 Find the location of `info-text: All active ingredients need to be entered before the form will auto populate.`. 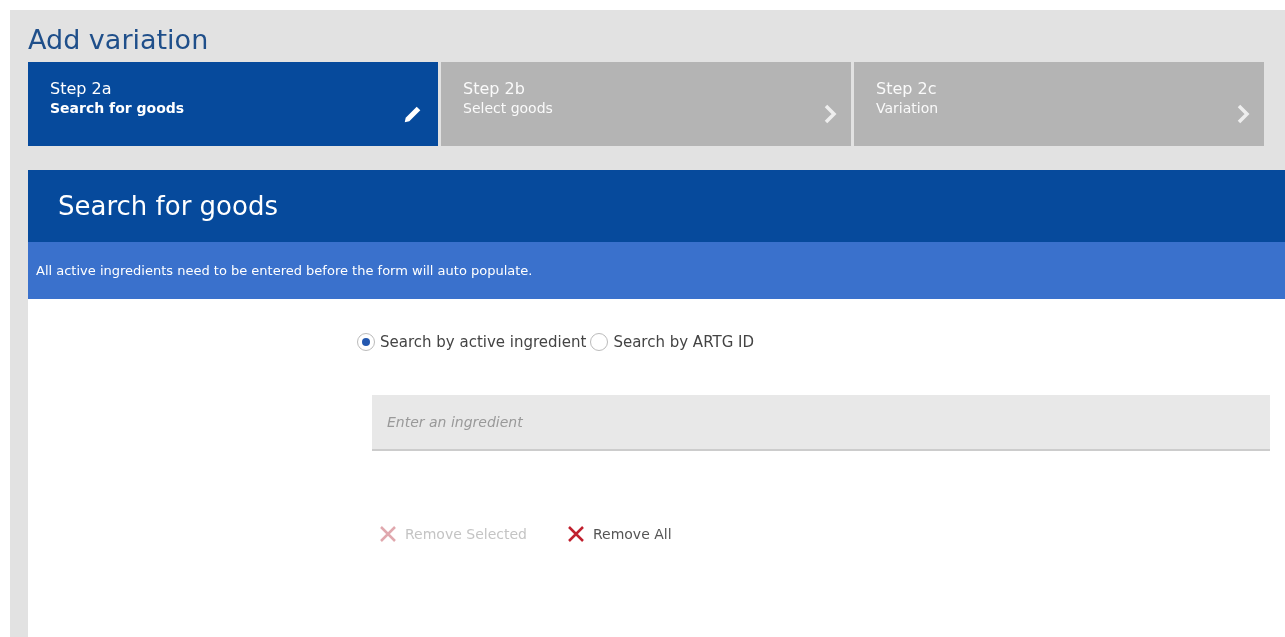

info-text: All active ingredients need to be entered before the form will auto populate. is located at coordinates (284, 270).